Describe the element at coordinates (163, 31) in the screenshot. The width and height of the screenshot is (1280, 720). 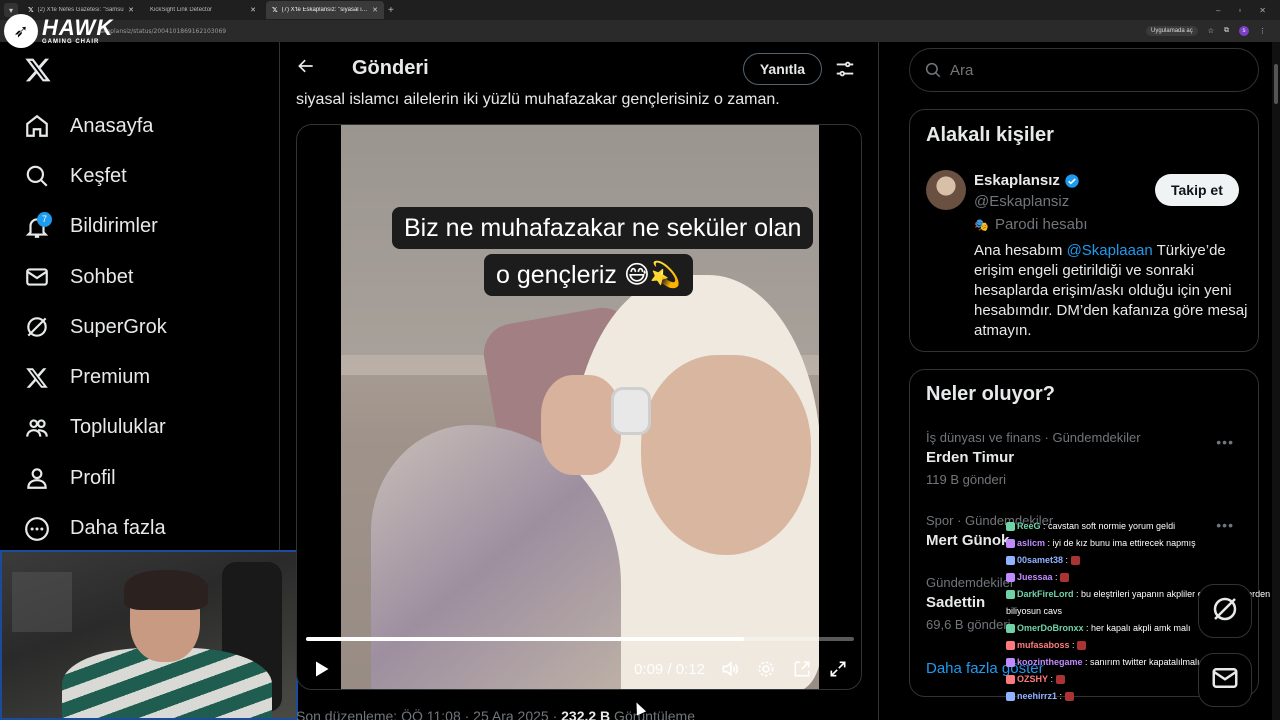
I see `url-field: skaplansiz/status/2004101869162103069` at that location.